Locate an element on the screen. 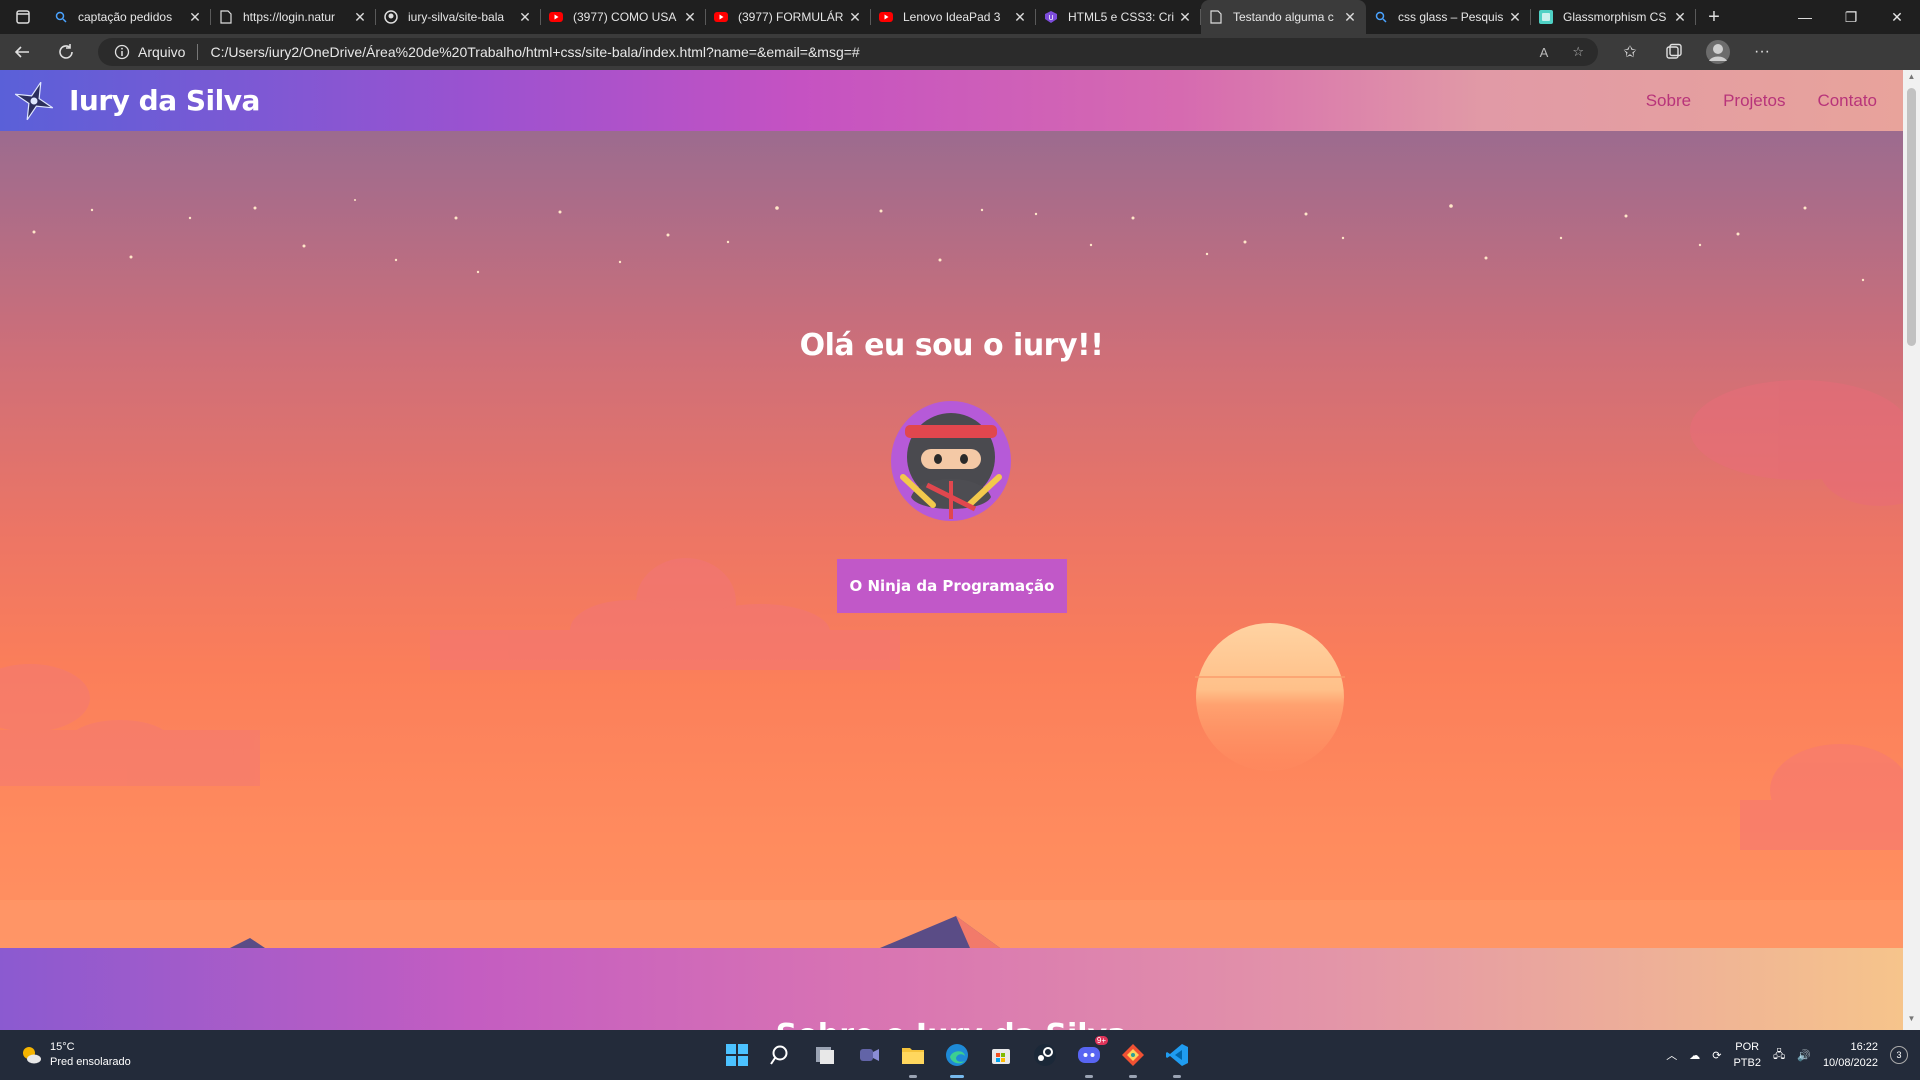 The height and width of the screenshot is (1080, 1920). plus-icon: + is located at coordinates (1714, 16).